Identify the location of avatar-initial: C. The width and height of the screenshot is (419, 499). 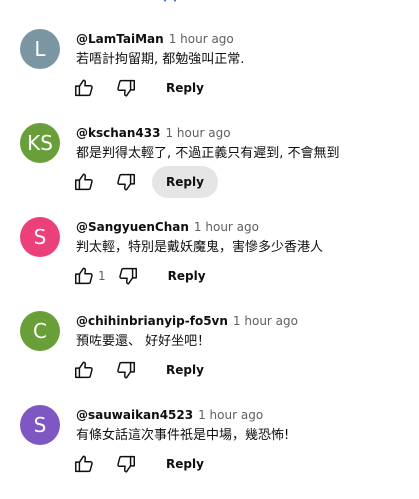
(40, 331).